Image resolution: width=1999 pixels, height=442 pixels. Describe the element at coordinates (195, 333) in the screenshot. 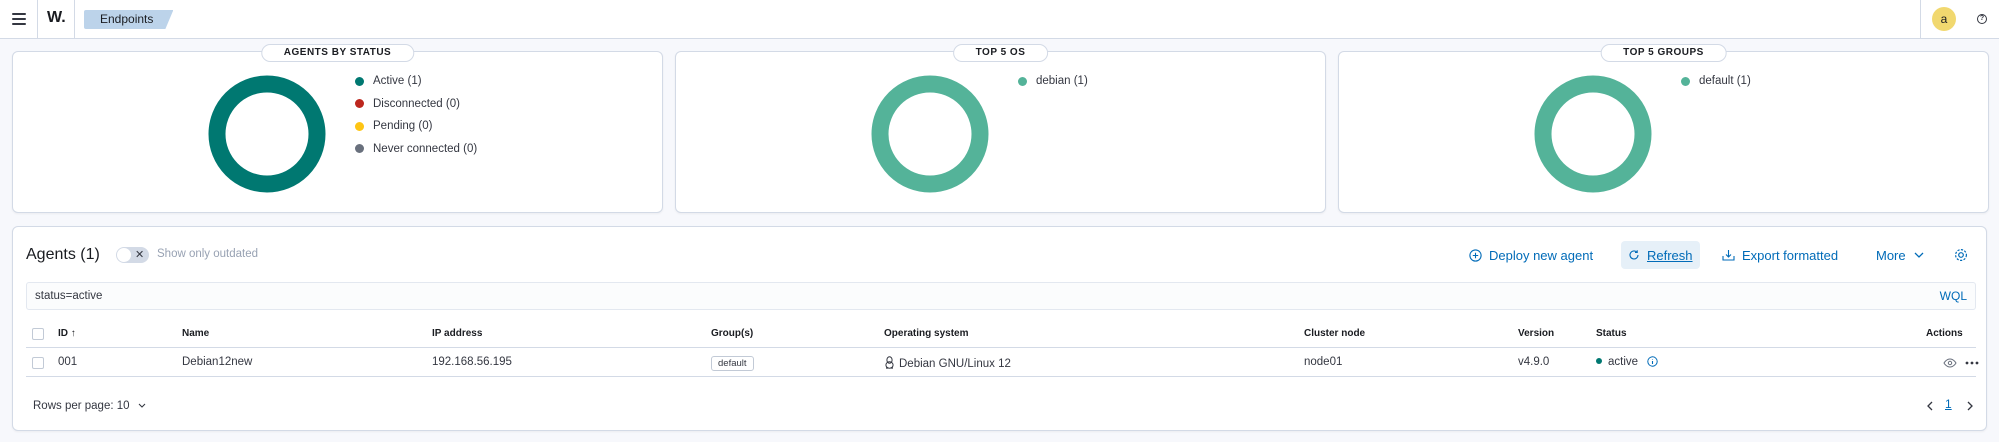

I see `column-header-name: Name` at that location.